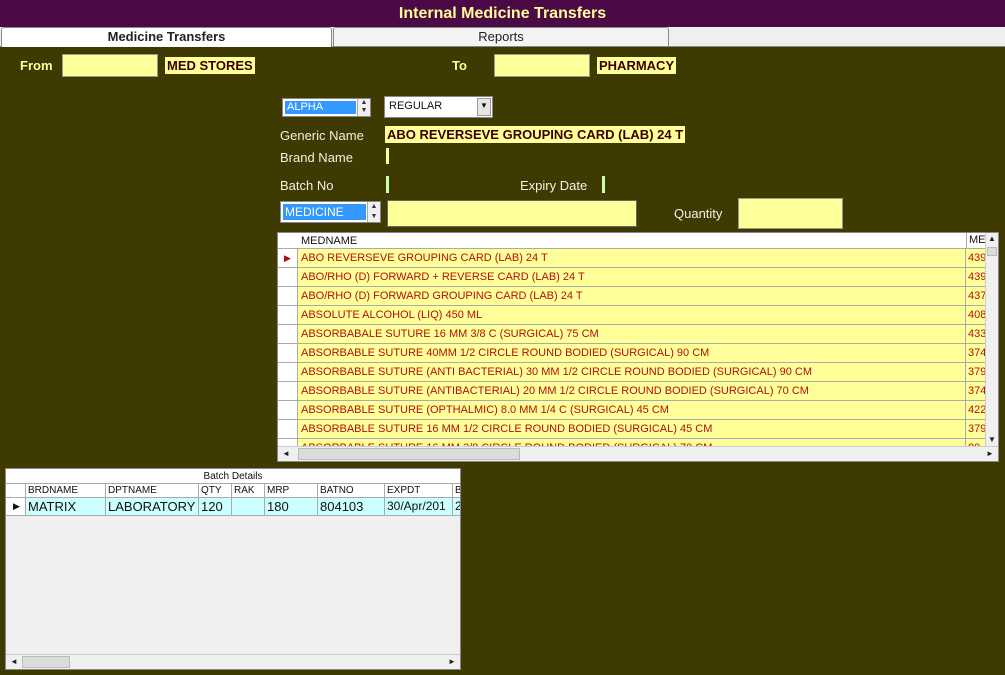  Describe the element at coordinates (632, 258) in the screenshot. I see `table-row: ABO REVERSEVE GROUPING CARD (LAB) 24 T` at that location.